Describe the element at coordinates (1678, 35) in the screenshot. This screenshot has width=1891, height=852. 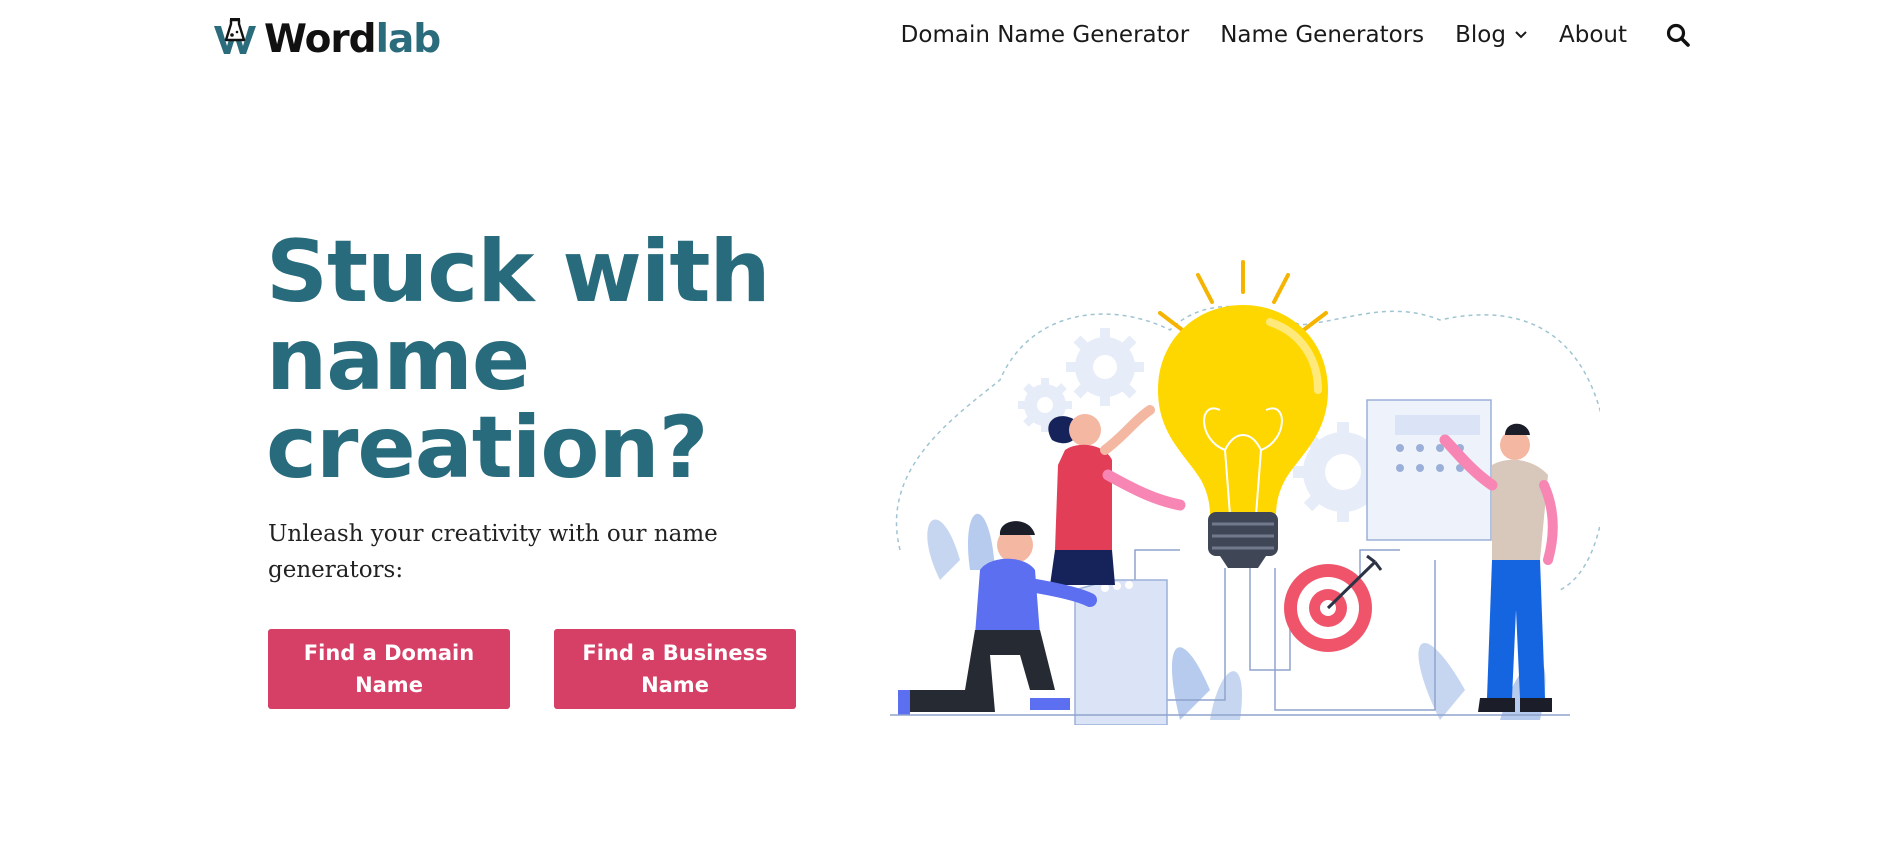
I see `search-icon` at that location.